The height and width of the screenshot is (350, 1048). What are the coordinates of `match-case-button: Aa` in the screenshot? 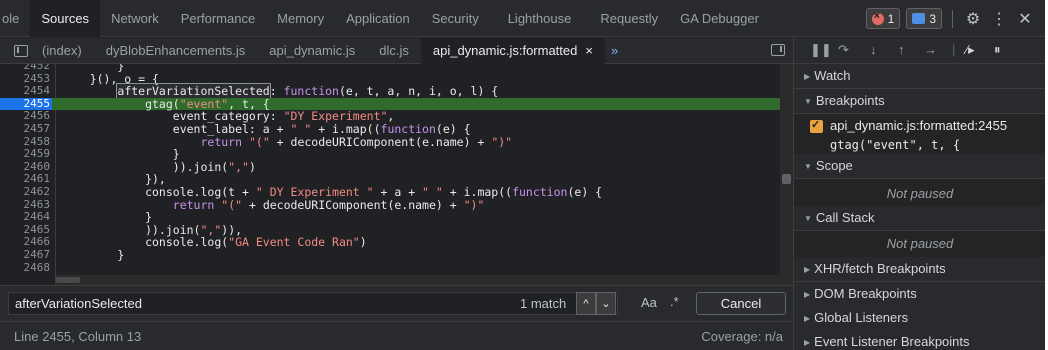 It's located at (649, 302).